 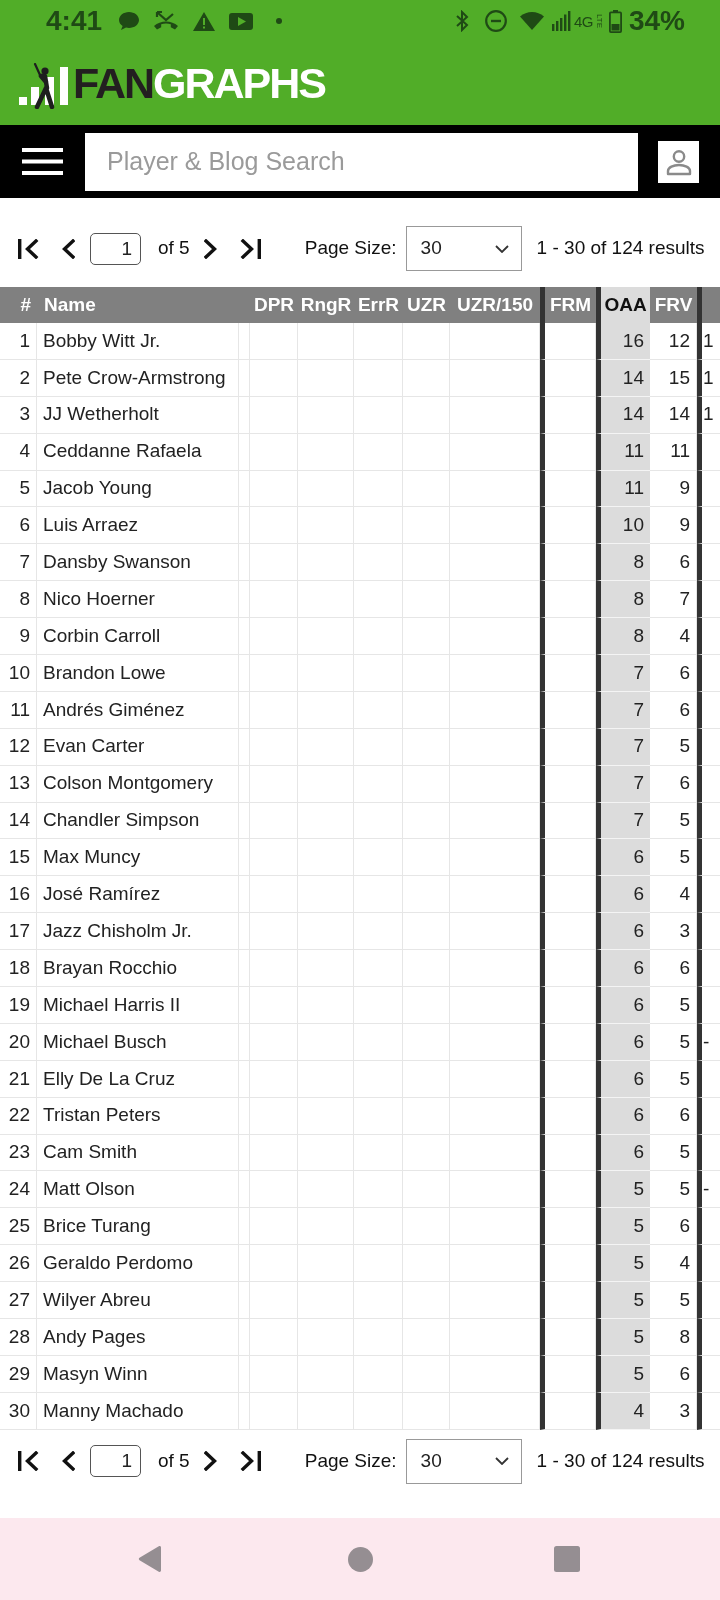 What do you see at coordinates (18, 636) in the screenshot?
I see `rank-cell: 9` at bounding box center [18, 636].